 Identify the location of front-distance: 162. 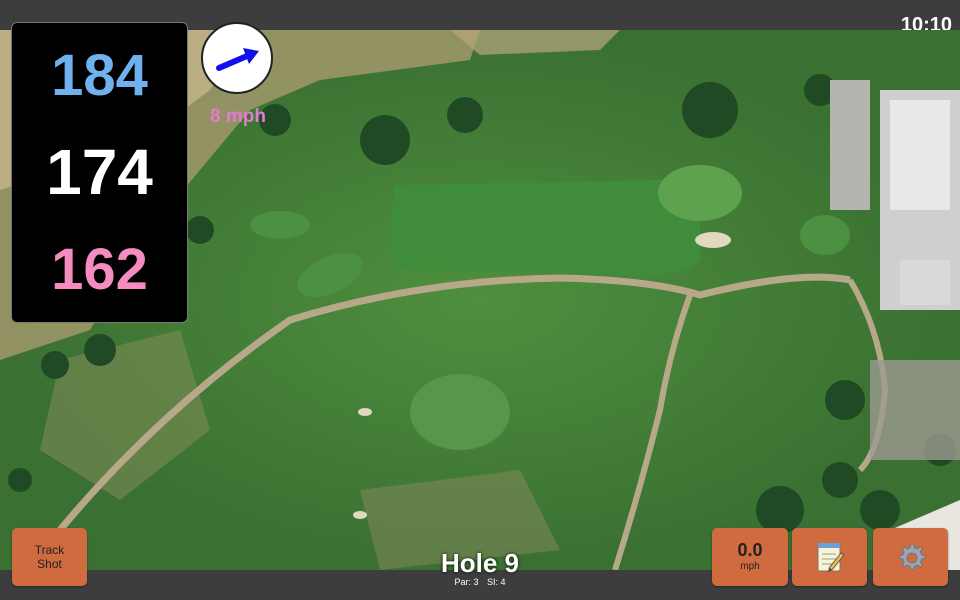
(99, 269).